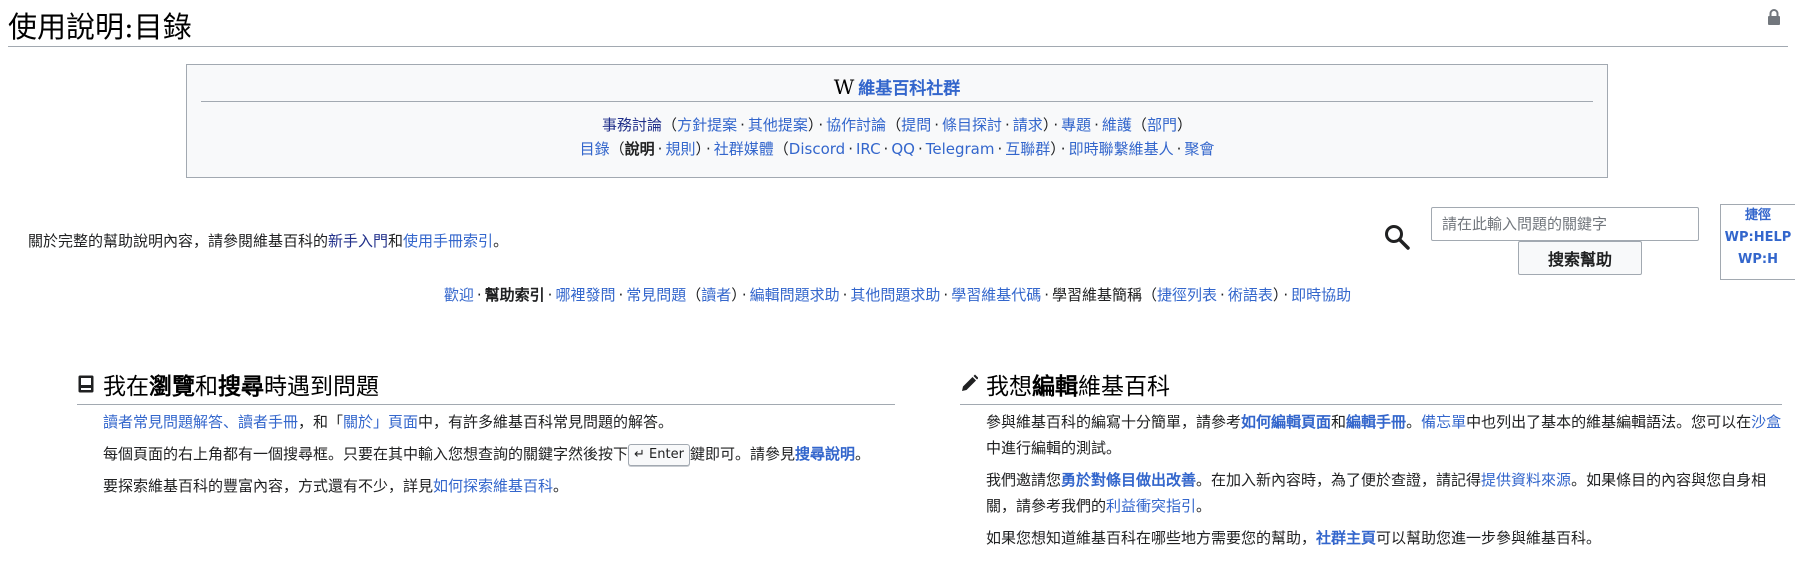 The image size is (1795, 586). Describe the element at coordinates (241, 386) in the screenshot. I see `bold-text: 搜尋` at that location.